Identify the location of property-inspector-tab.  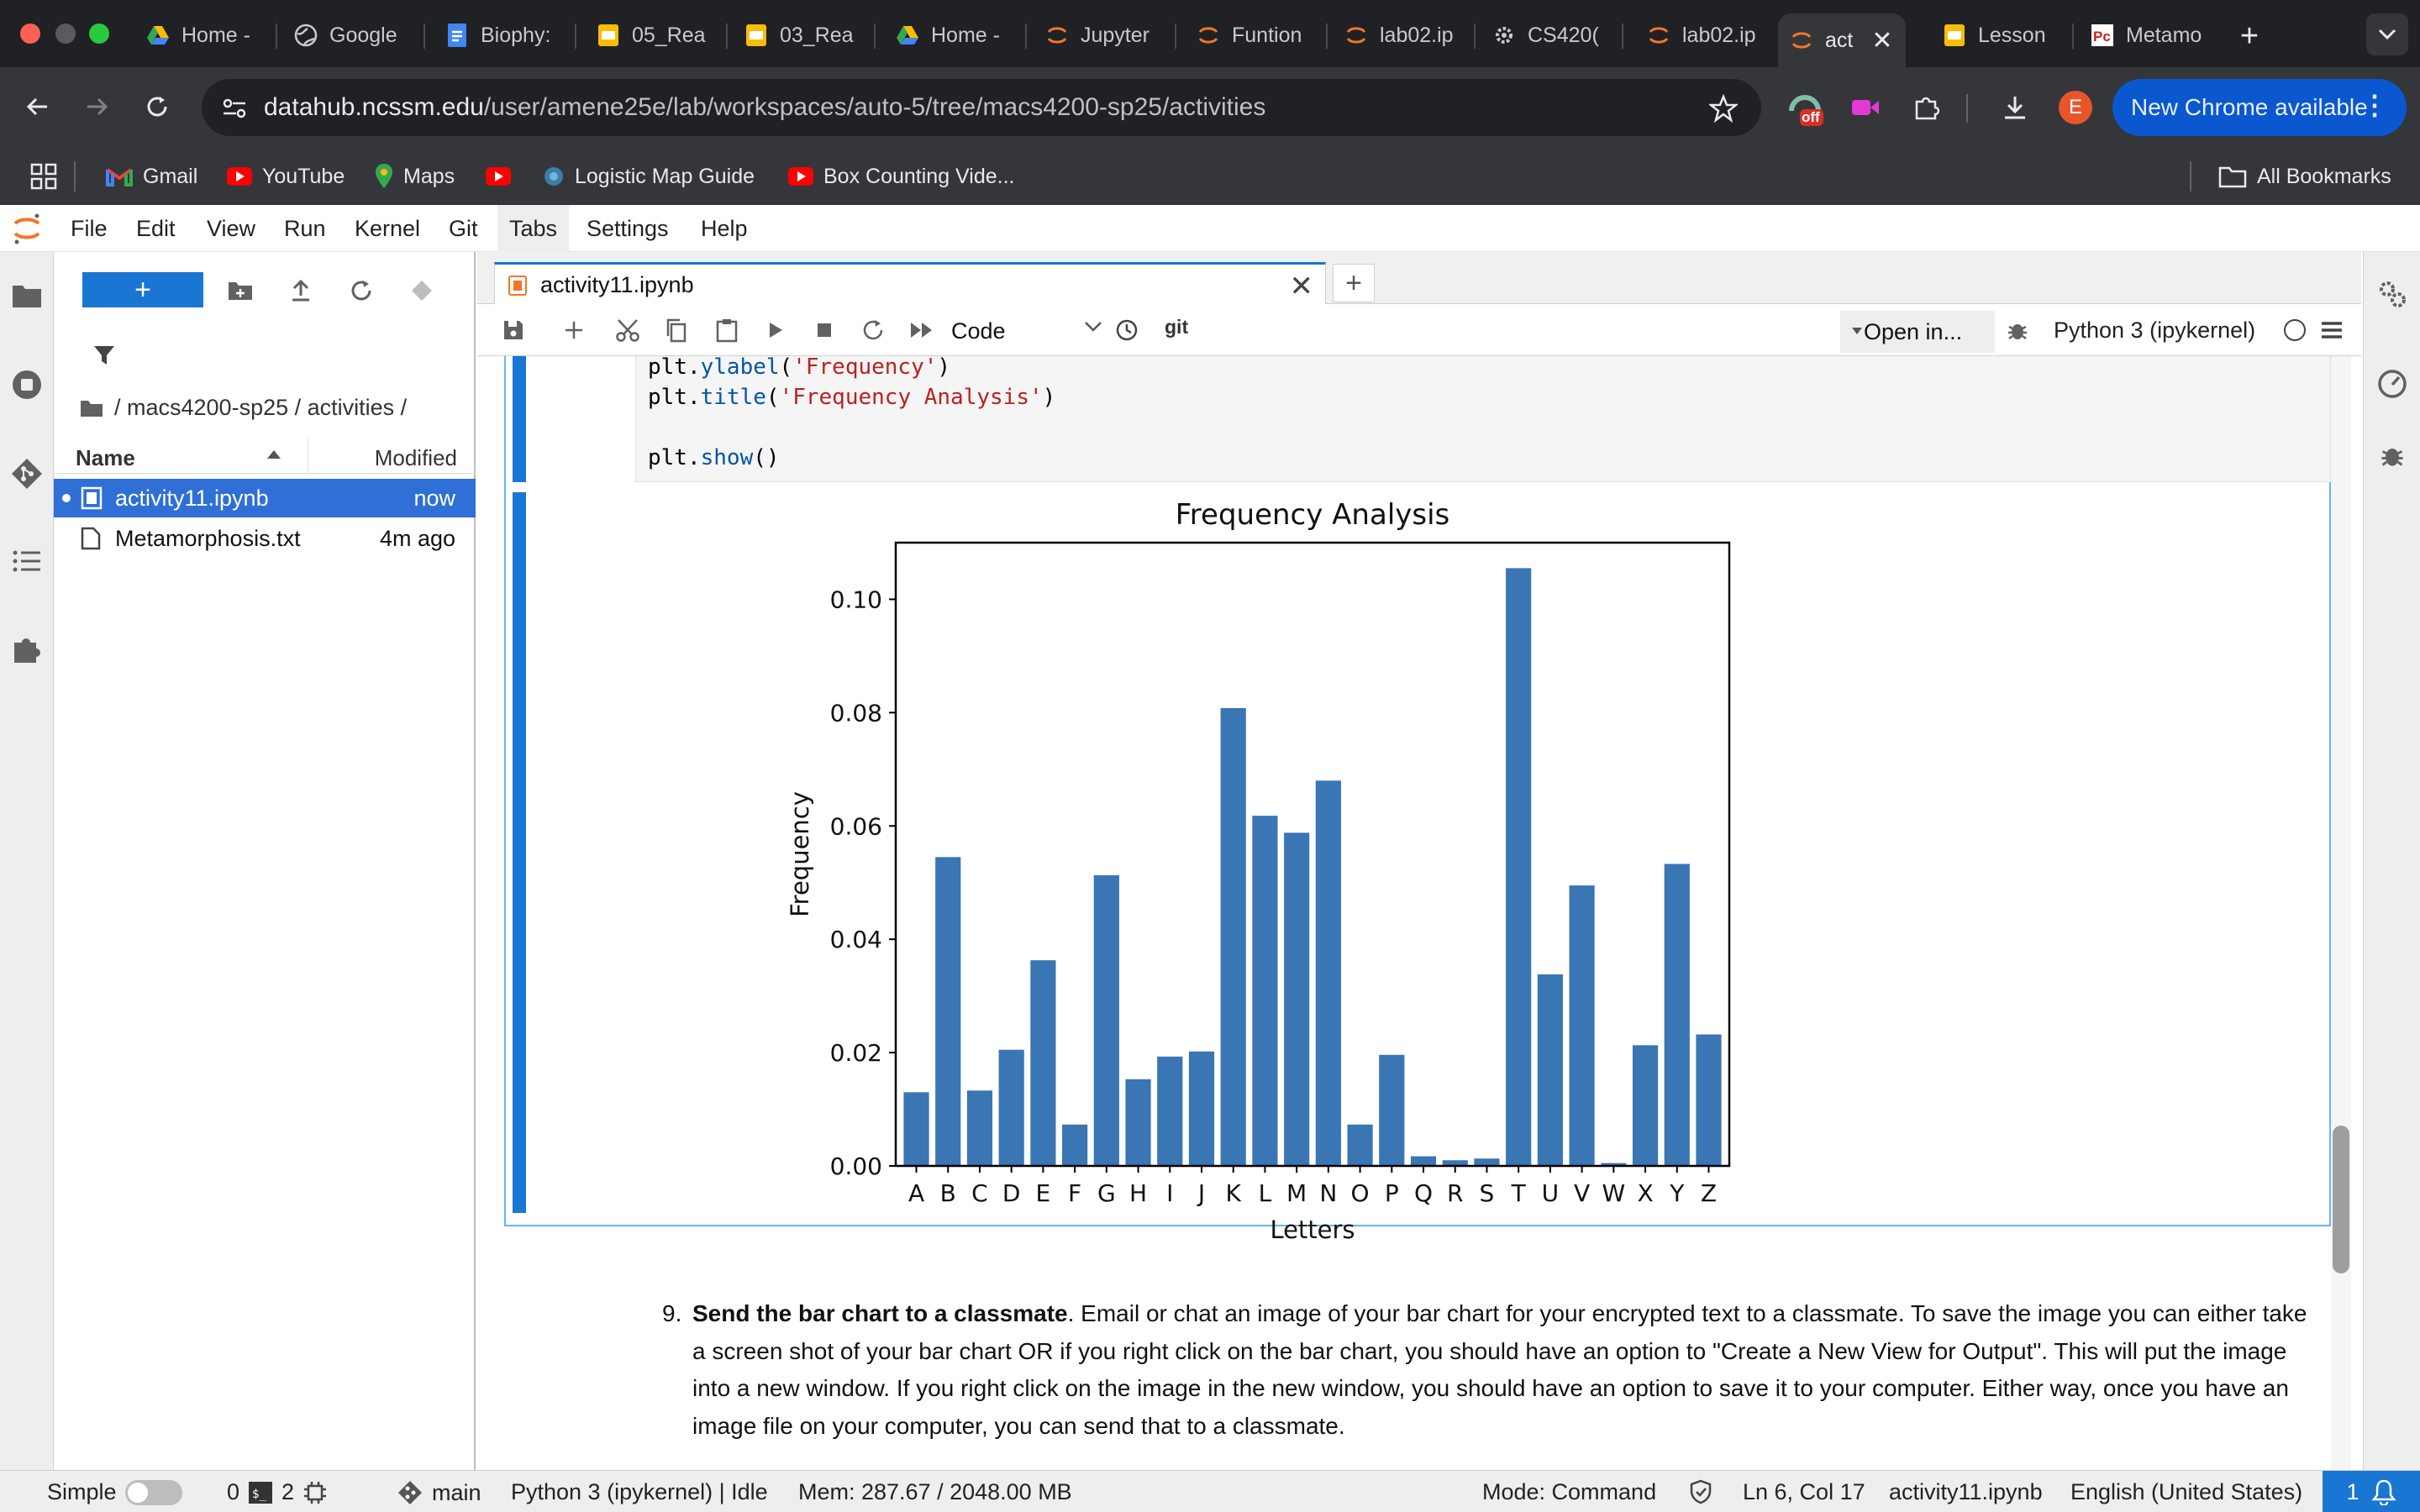
(2392, 294).